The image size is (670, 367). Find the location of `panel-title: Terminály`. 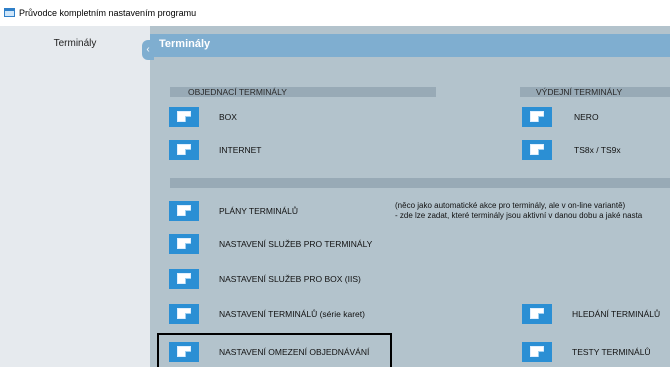

panel-title: Terminály is located at coordinates (185, 44).